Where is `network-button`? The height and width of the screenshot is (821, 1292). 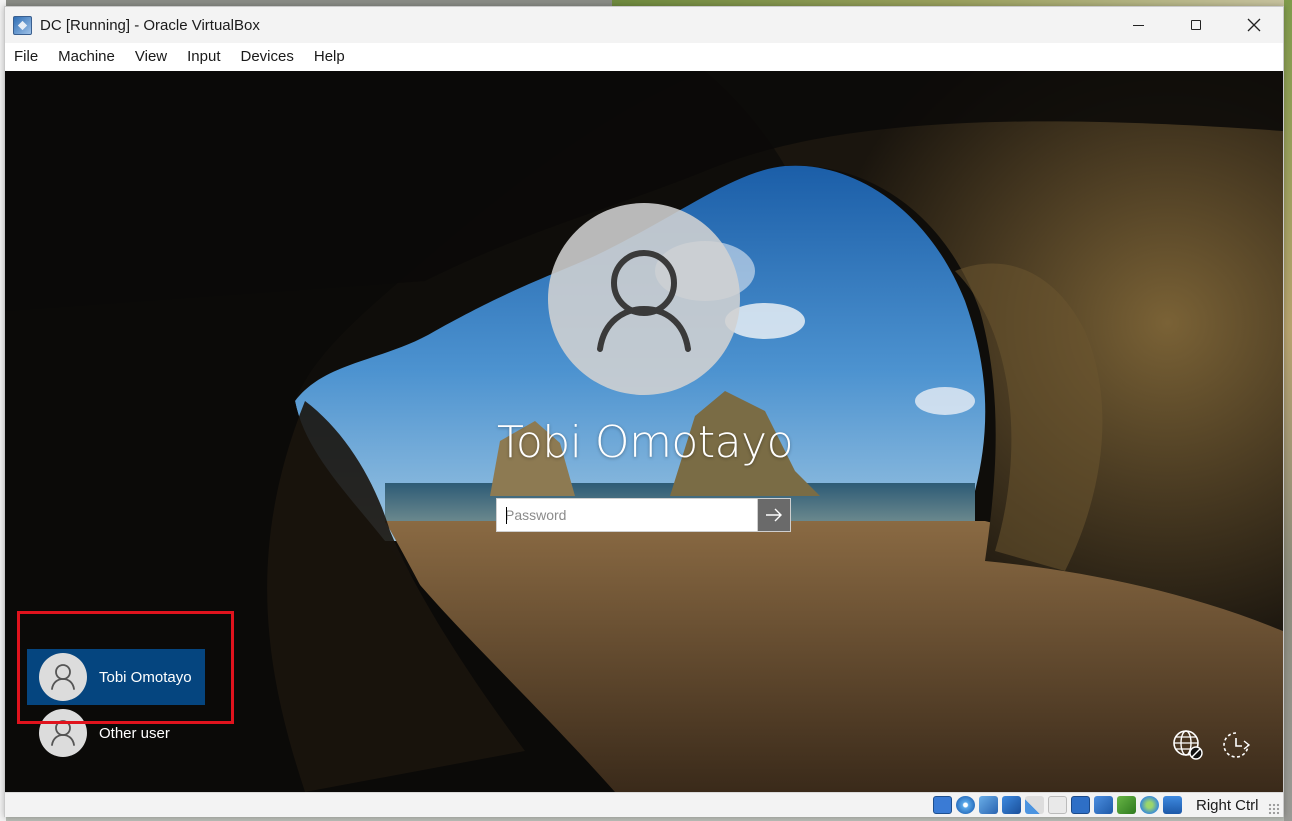 network-button is located at coordinates (1188, 745).